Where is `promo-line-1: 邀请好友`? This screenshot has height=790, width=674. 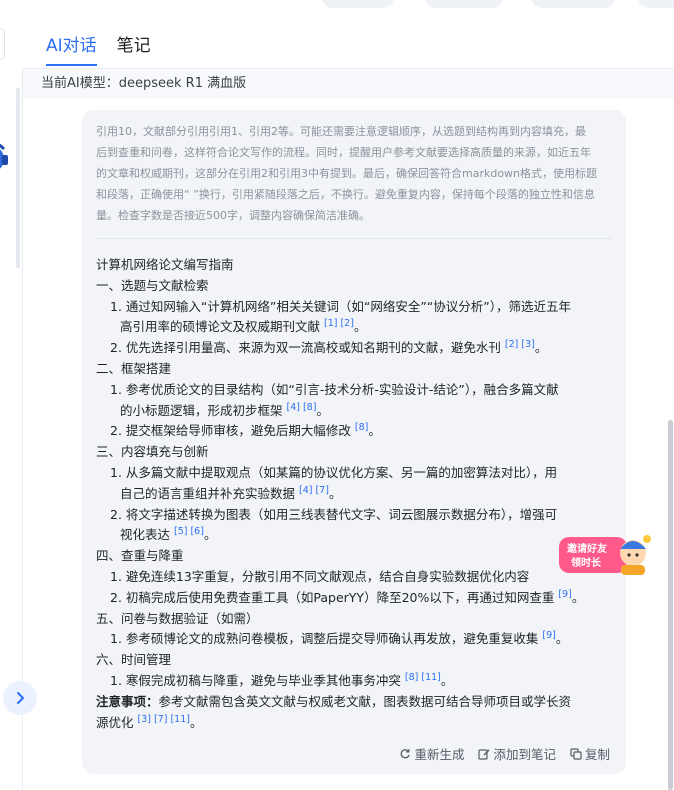 promo-line-1: 邀请好友 is located at coordinates (587, 548).